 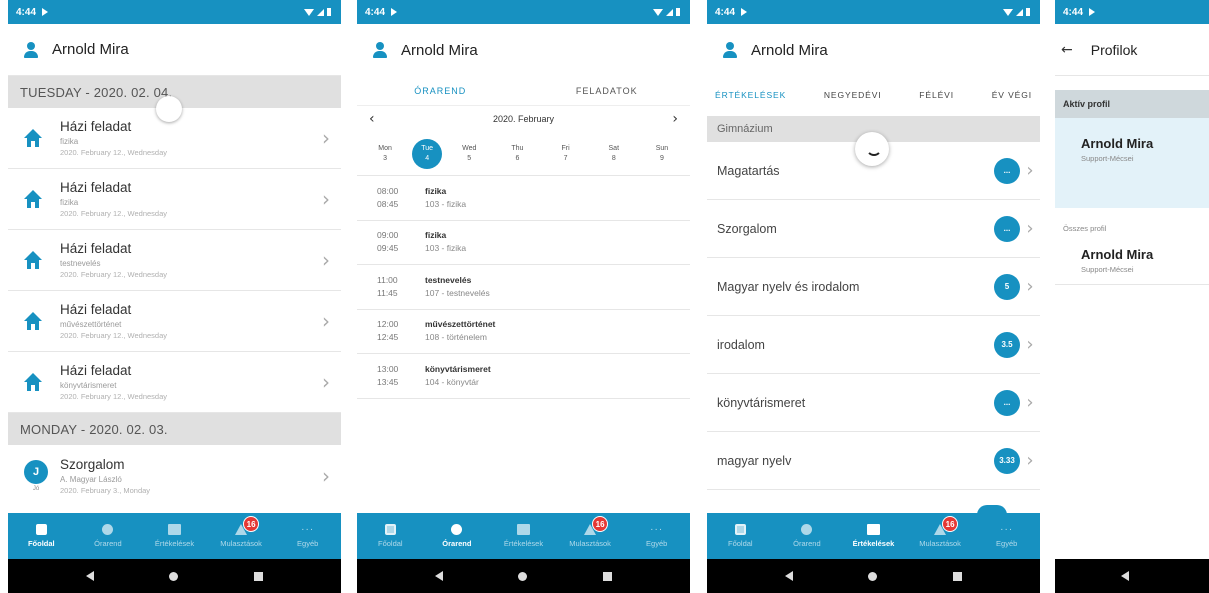 What do you see at coordinates (387, 292) in the screenshot?
I see `lesson-end: 11:45` at bounding box center [387, 292].